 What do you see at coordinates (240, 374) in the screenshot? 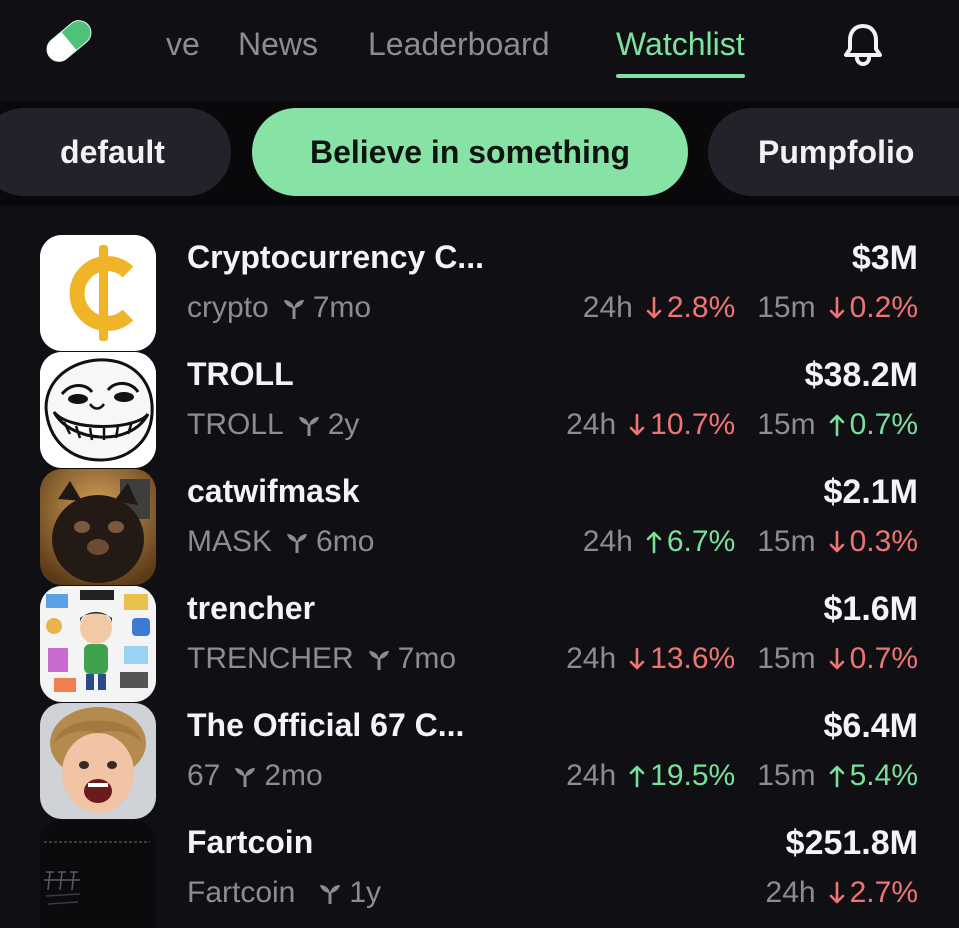
I see `coin-name: TROLL` at bounding box center [240, 374].